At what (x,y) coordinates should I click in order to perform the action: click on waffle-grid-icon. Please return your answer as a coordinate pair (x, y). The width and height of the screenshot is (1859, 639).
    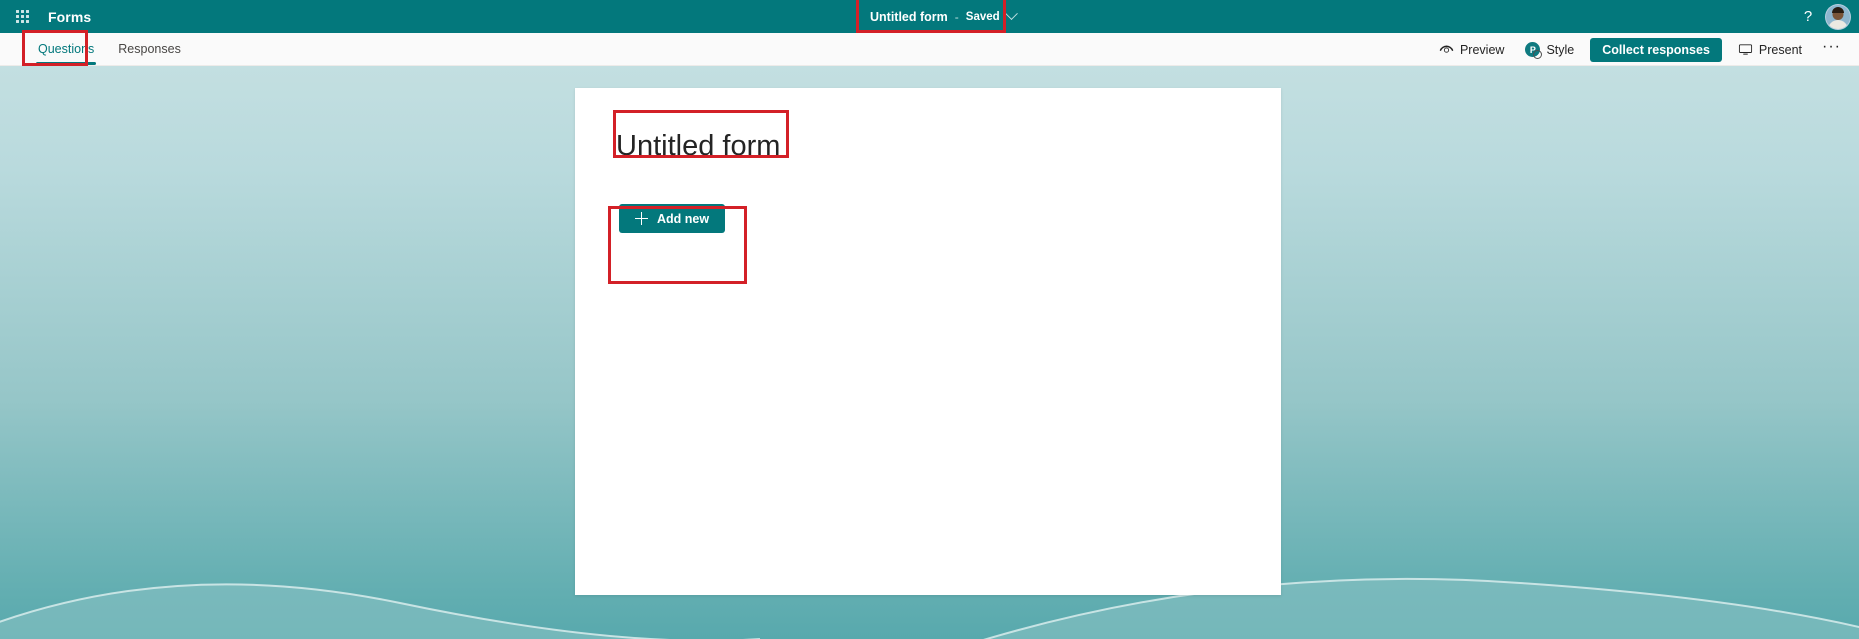
    Looking at the image, I should click on (22, 16).